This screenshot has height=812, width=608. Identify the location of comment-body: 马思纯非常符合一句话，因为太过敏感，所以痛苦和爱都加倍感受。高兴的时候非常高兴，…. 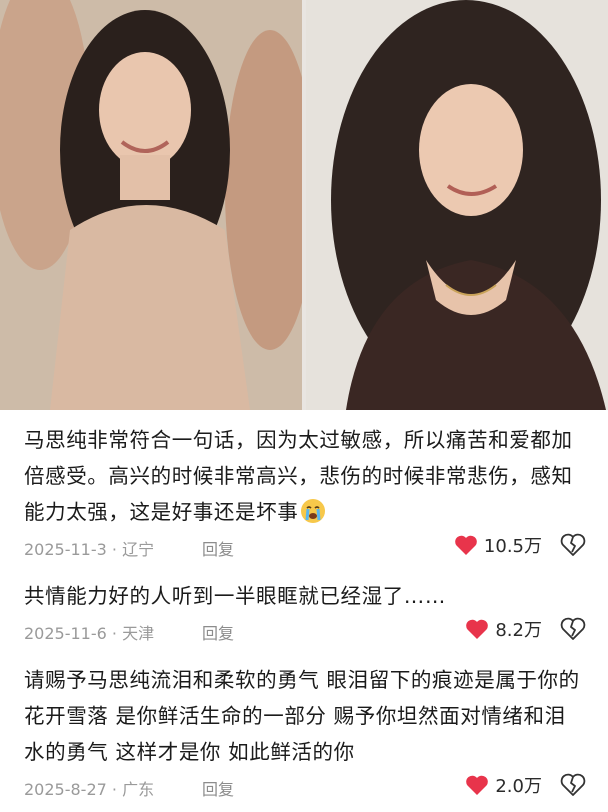
(298, 476).